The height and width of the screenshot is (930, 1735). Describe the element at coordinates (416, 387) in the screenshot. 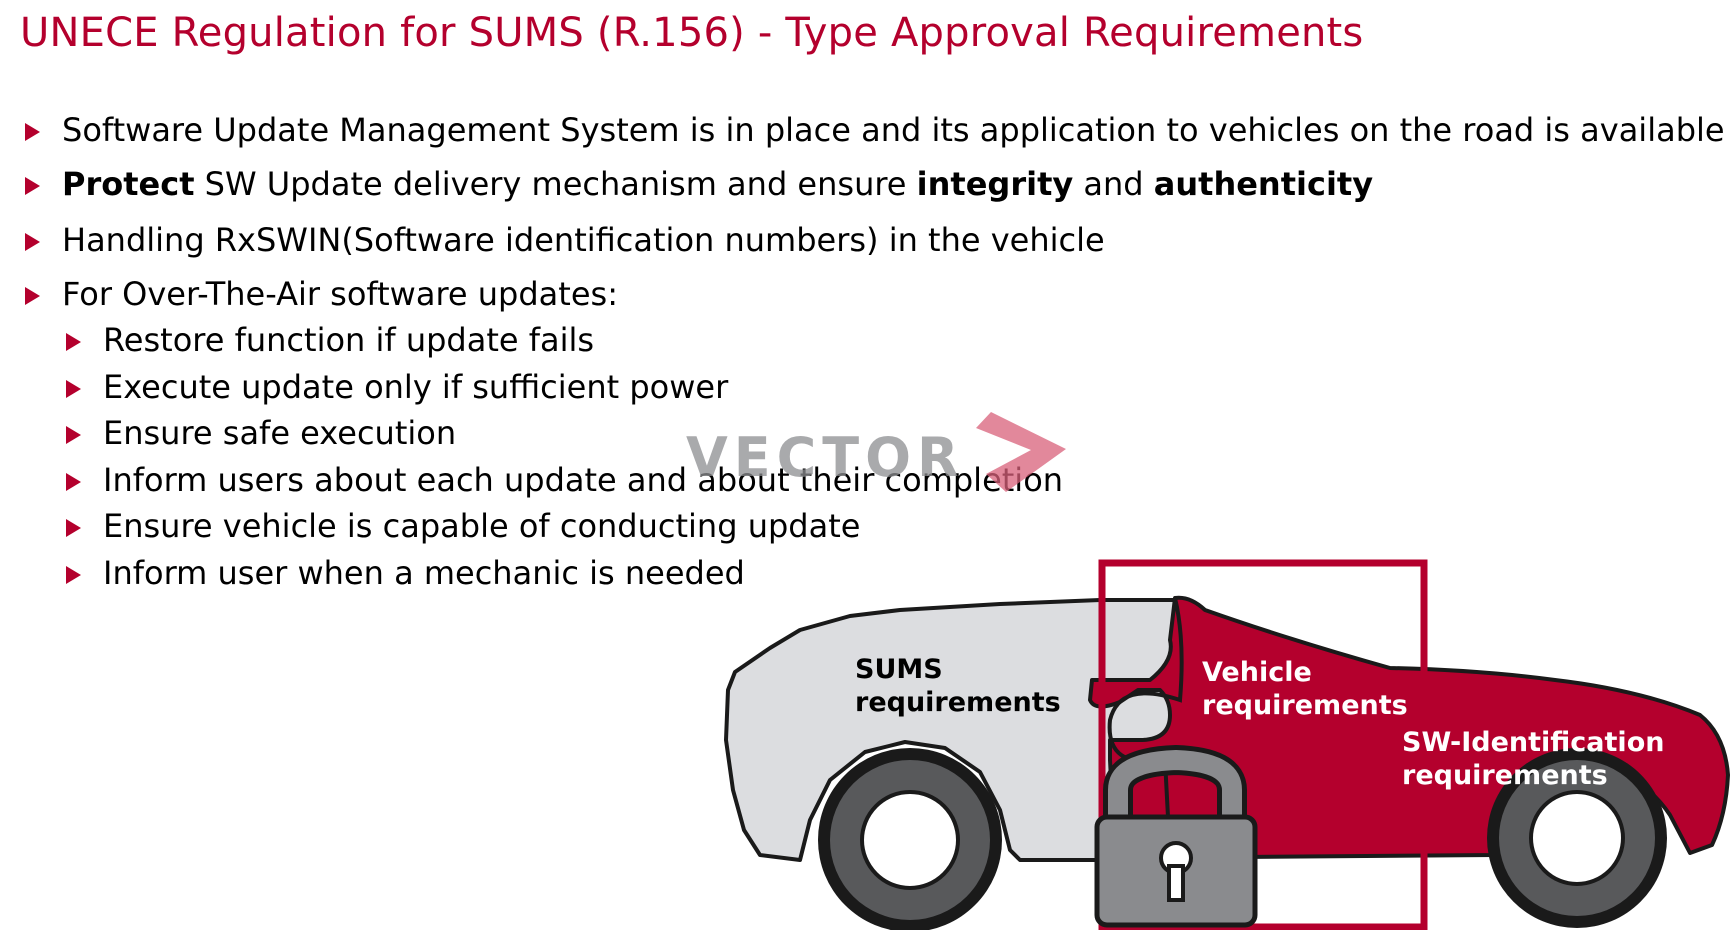

I see `sub-bullet-text: Execute update only if sufficient power` at that location.